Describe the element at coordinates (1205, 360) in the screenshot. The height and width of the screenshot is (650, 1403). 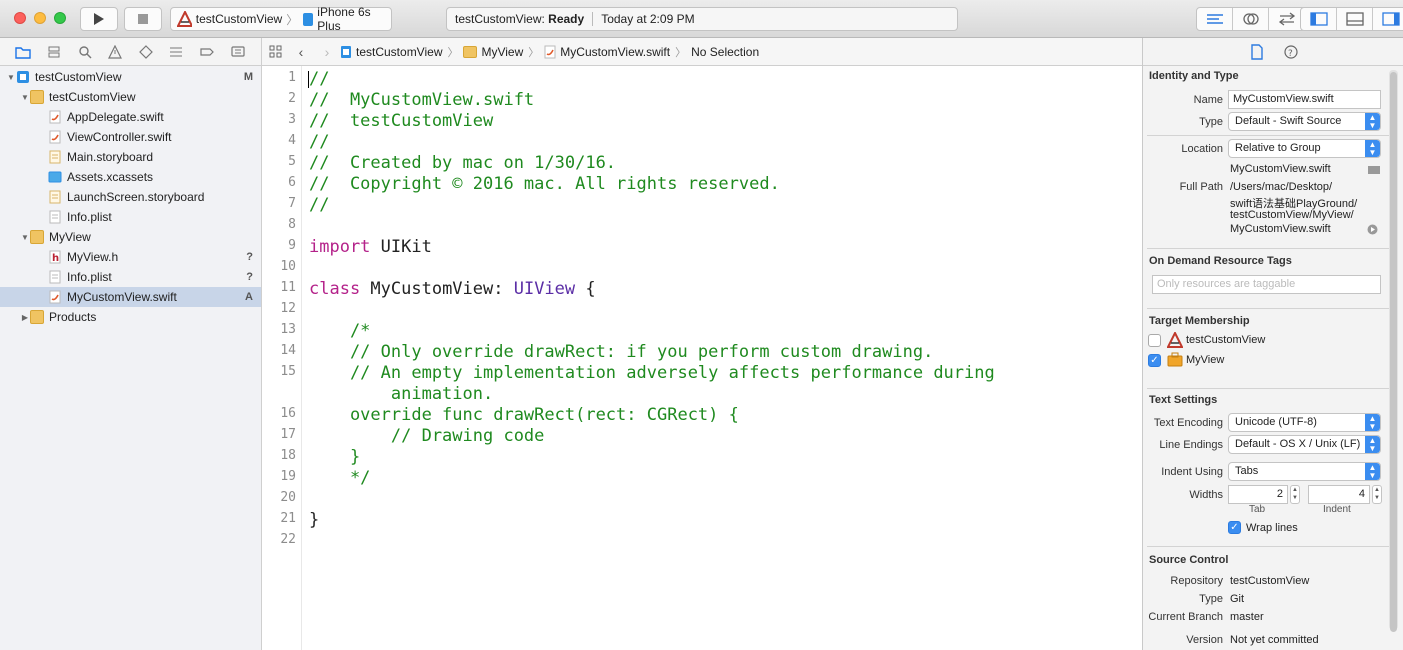
I see `target-name: MyView` at that location.